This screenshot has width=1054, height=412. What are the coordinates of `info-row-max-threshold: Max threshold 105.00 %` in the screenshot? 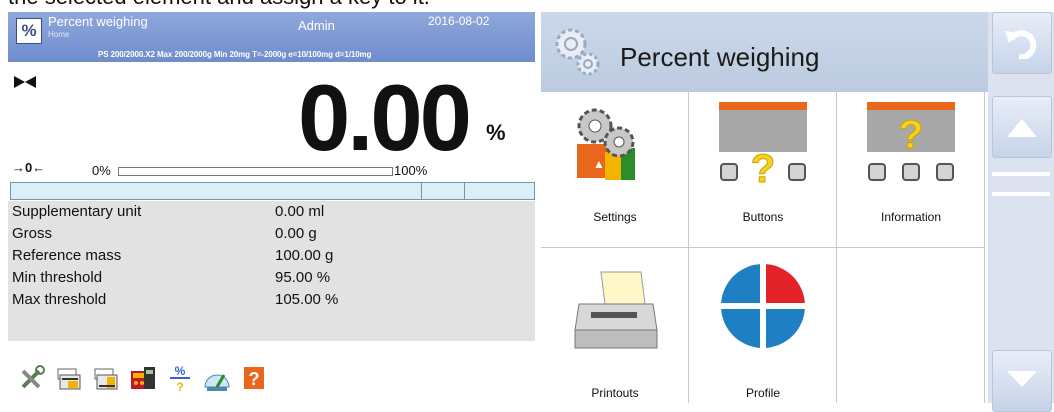 It's located at (262, 302).